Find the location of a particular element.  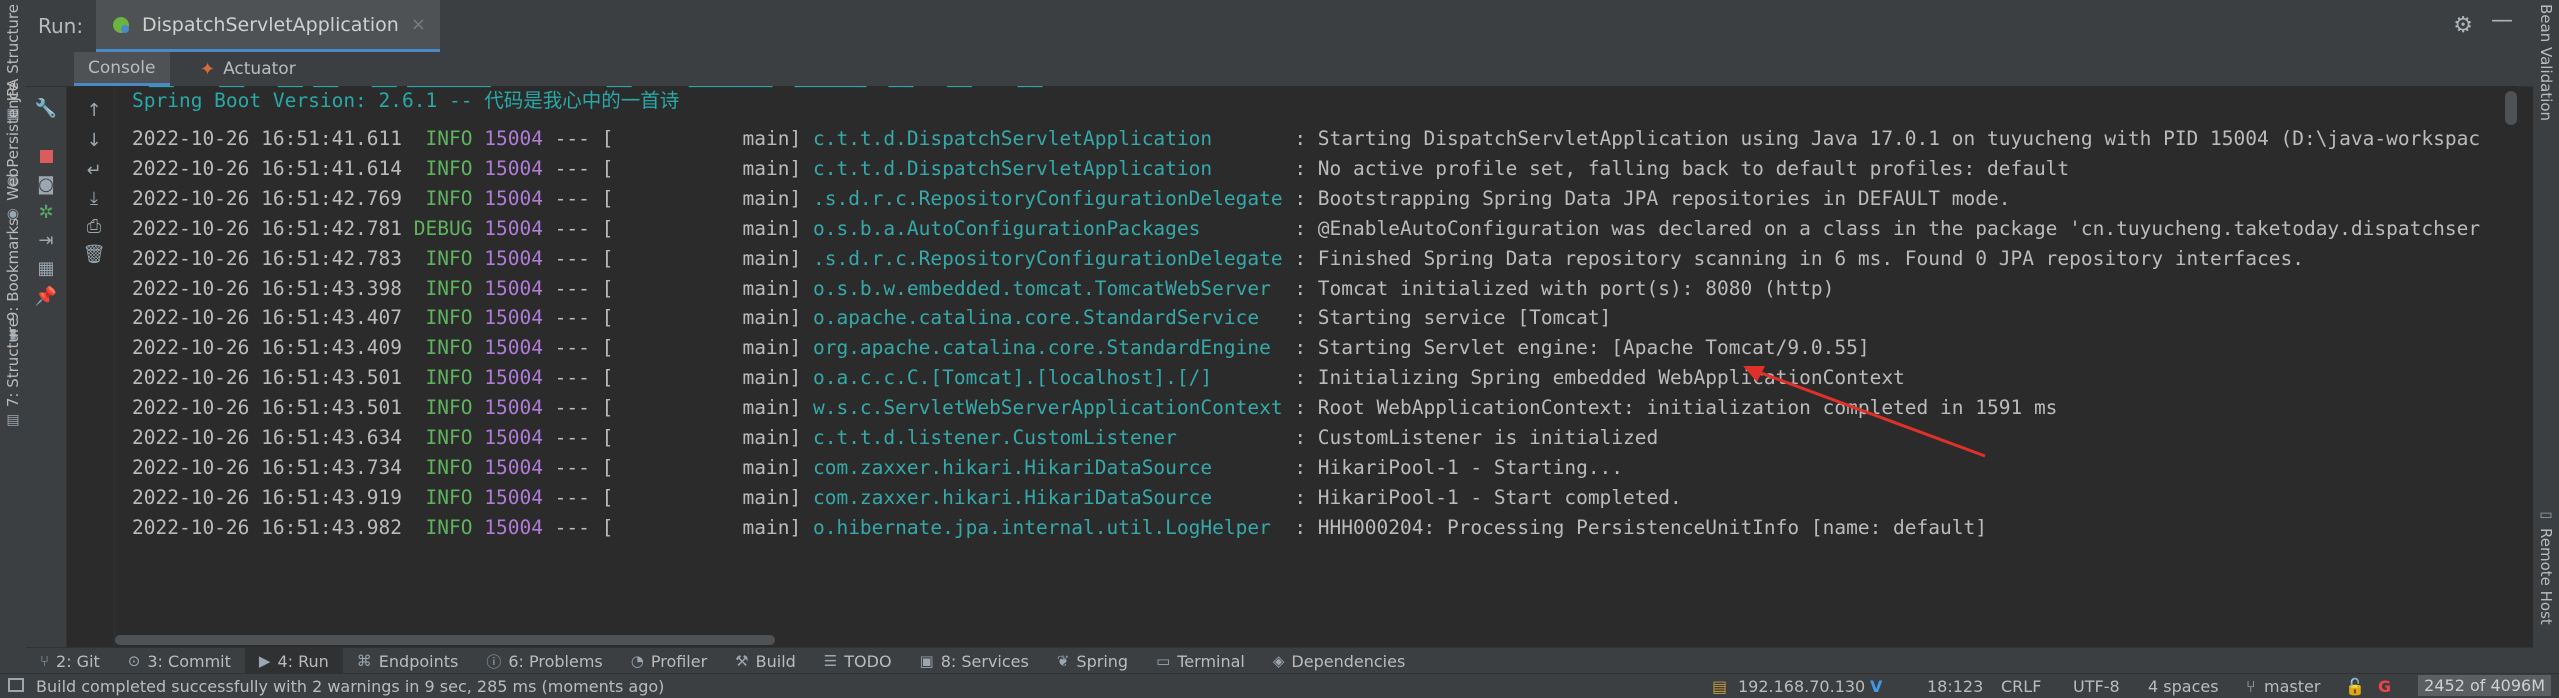

spring-icon: ❦ is located at coordinates (1063, 661).